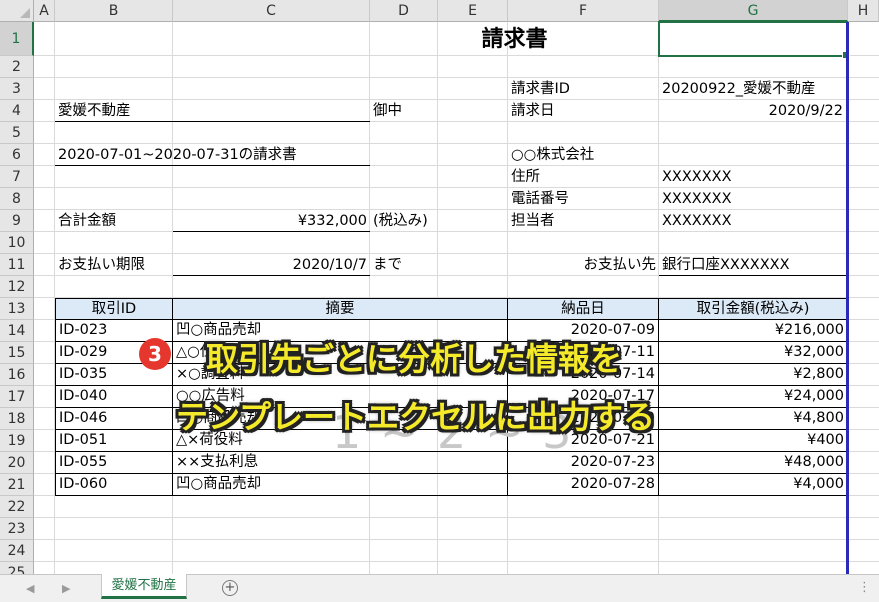 The image size is (879, 602). I want to click on total-underline, so click(271, 231).